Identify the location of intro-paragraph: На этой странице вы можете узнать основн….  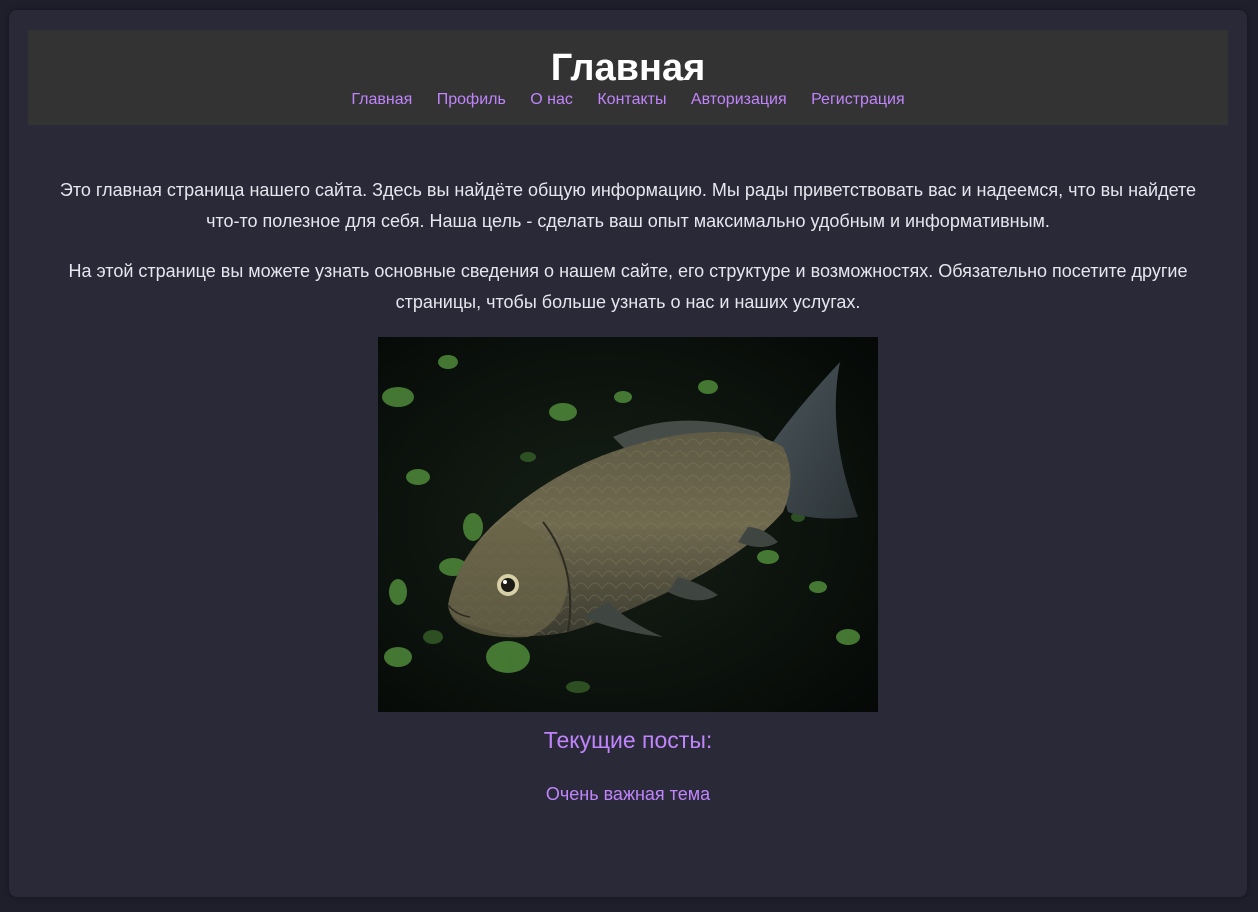
(628, 286).